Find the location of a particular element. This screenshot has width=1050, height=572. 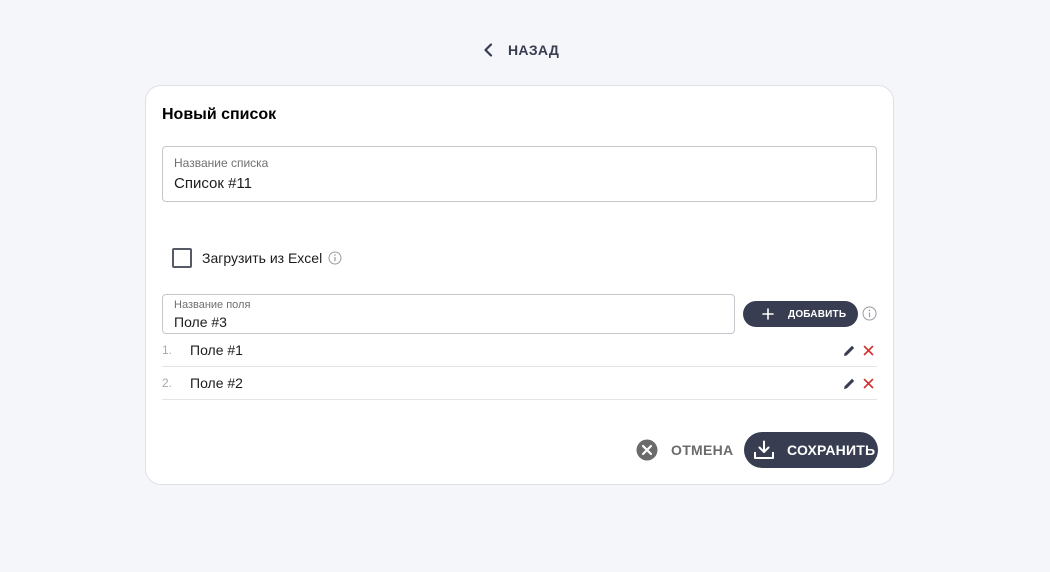

back-label: НАЗАД is located at coordinates (534, 50).